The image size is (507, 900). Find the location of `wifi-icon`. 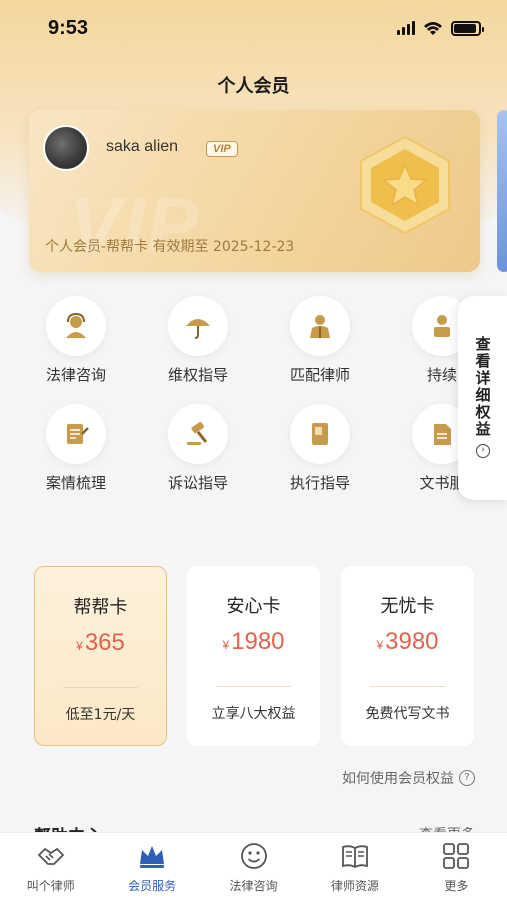

wifi-icon is located at coordinates (433, 28).